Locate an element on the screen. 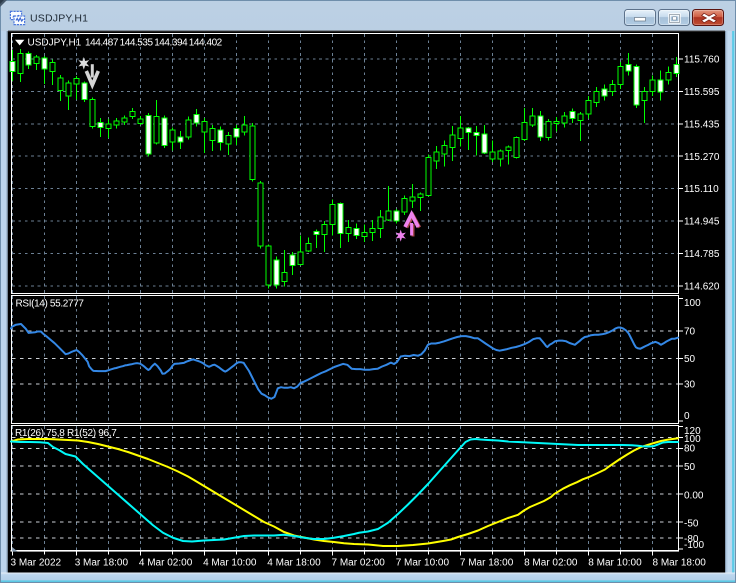 The image size is (736, 583). svg-text: 8 Mar 02:00 is located at coordinates (551, 562).